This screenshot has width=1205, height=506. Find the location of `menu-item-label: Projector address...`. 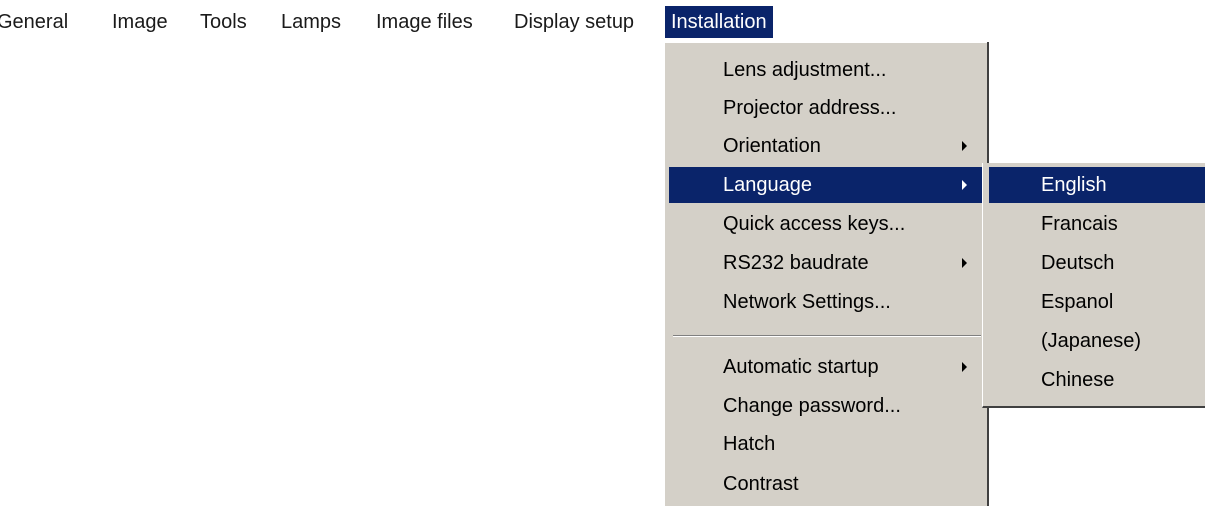

menu-item-label: Projector address... is located at coordinates (810, 108).